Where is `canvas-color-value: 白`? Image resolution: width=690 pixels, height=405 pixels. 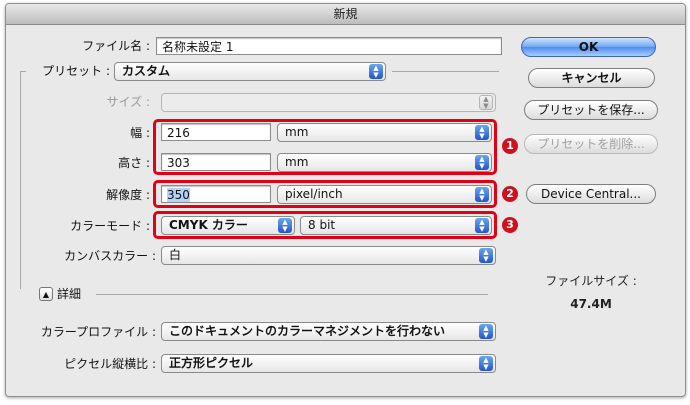 canvas-color-value: 白 is located at coordinates (175, 255).